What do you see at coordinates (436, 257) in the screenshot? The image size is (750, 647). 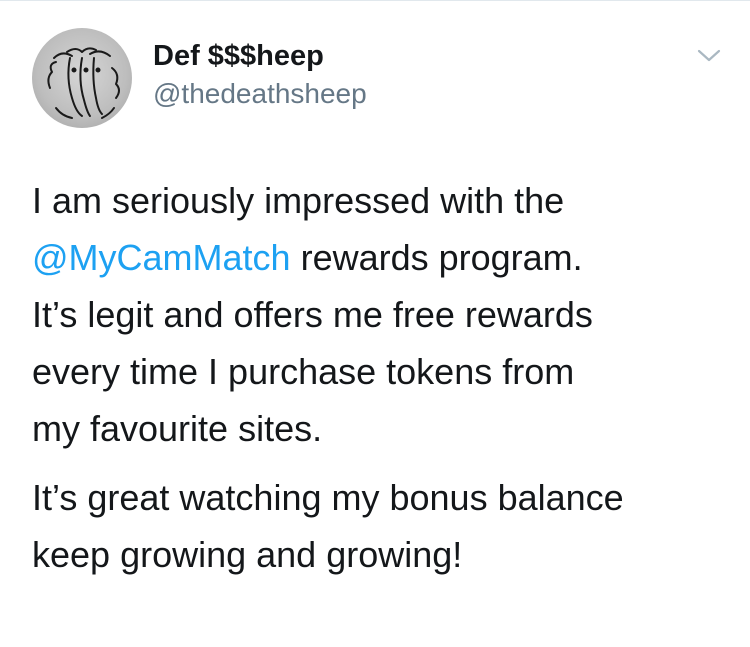 I see `tweet-line-text: rewards program.` at bounding box center [436, 257].